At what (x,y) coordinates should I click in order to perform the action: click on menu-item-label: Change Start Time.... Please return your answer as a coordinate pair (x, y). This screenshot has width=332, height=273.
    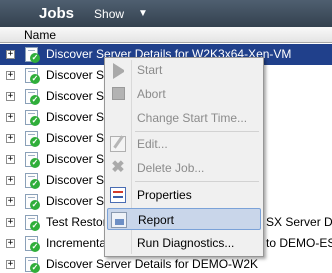
    Looking at the image, I should click on (192, 118).